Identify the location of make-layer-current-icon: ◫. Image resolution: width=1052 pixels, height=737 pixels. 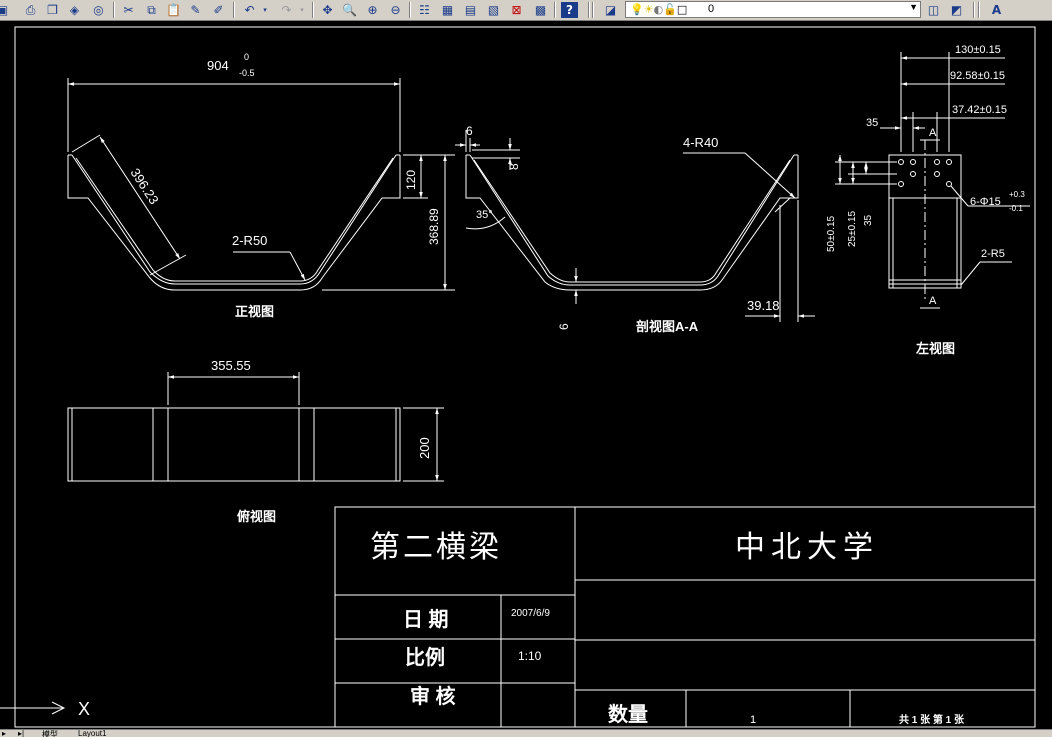
(933, 10).